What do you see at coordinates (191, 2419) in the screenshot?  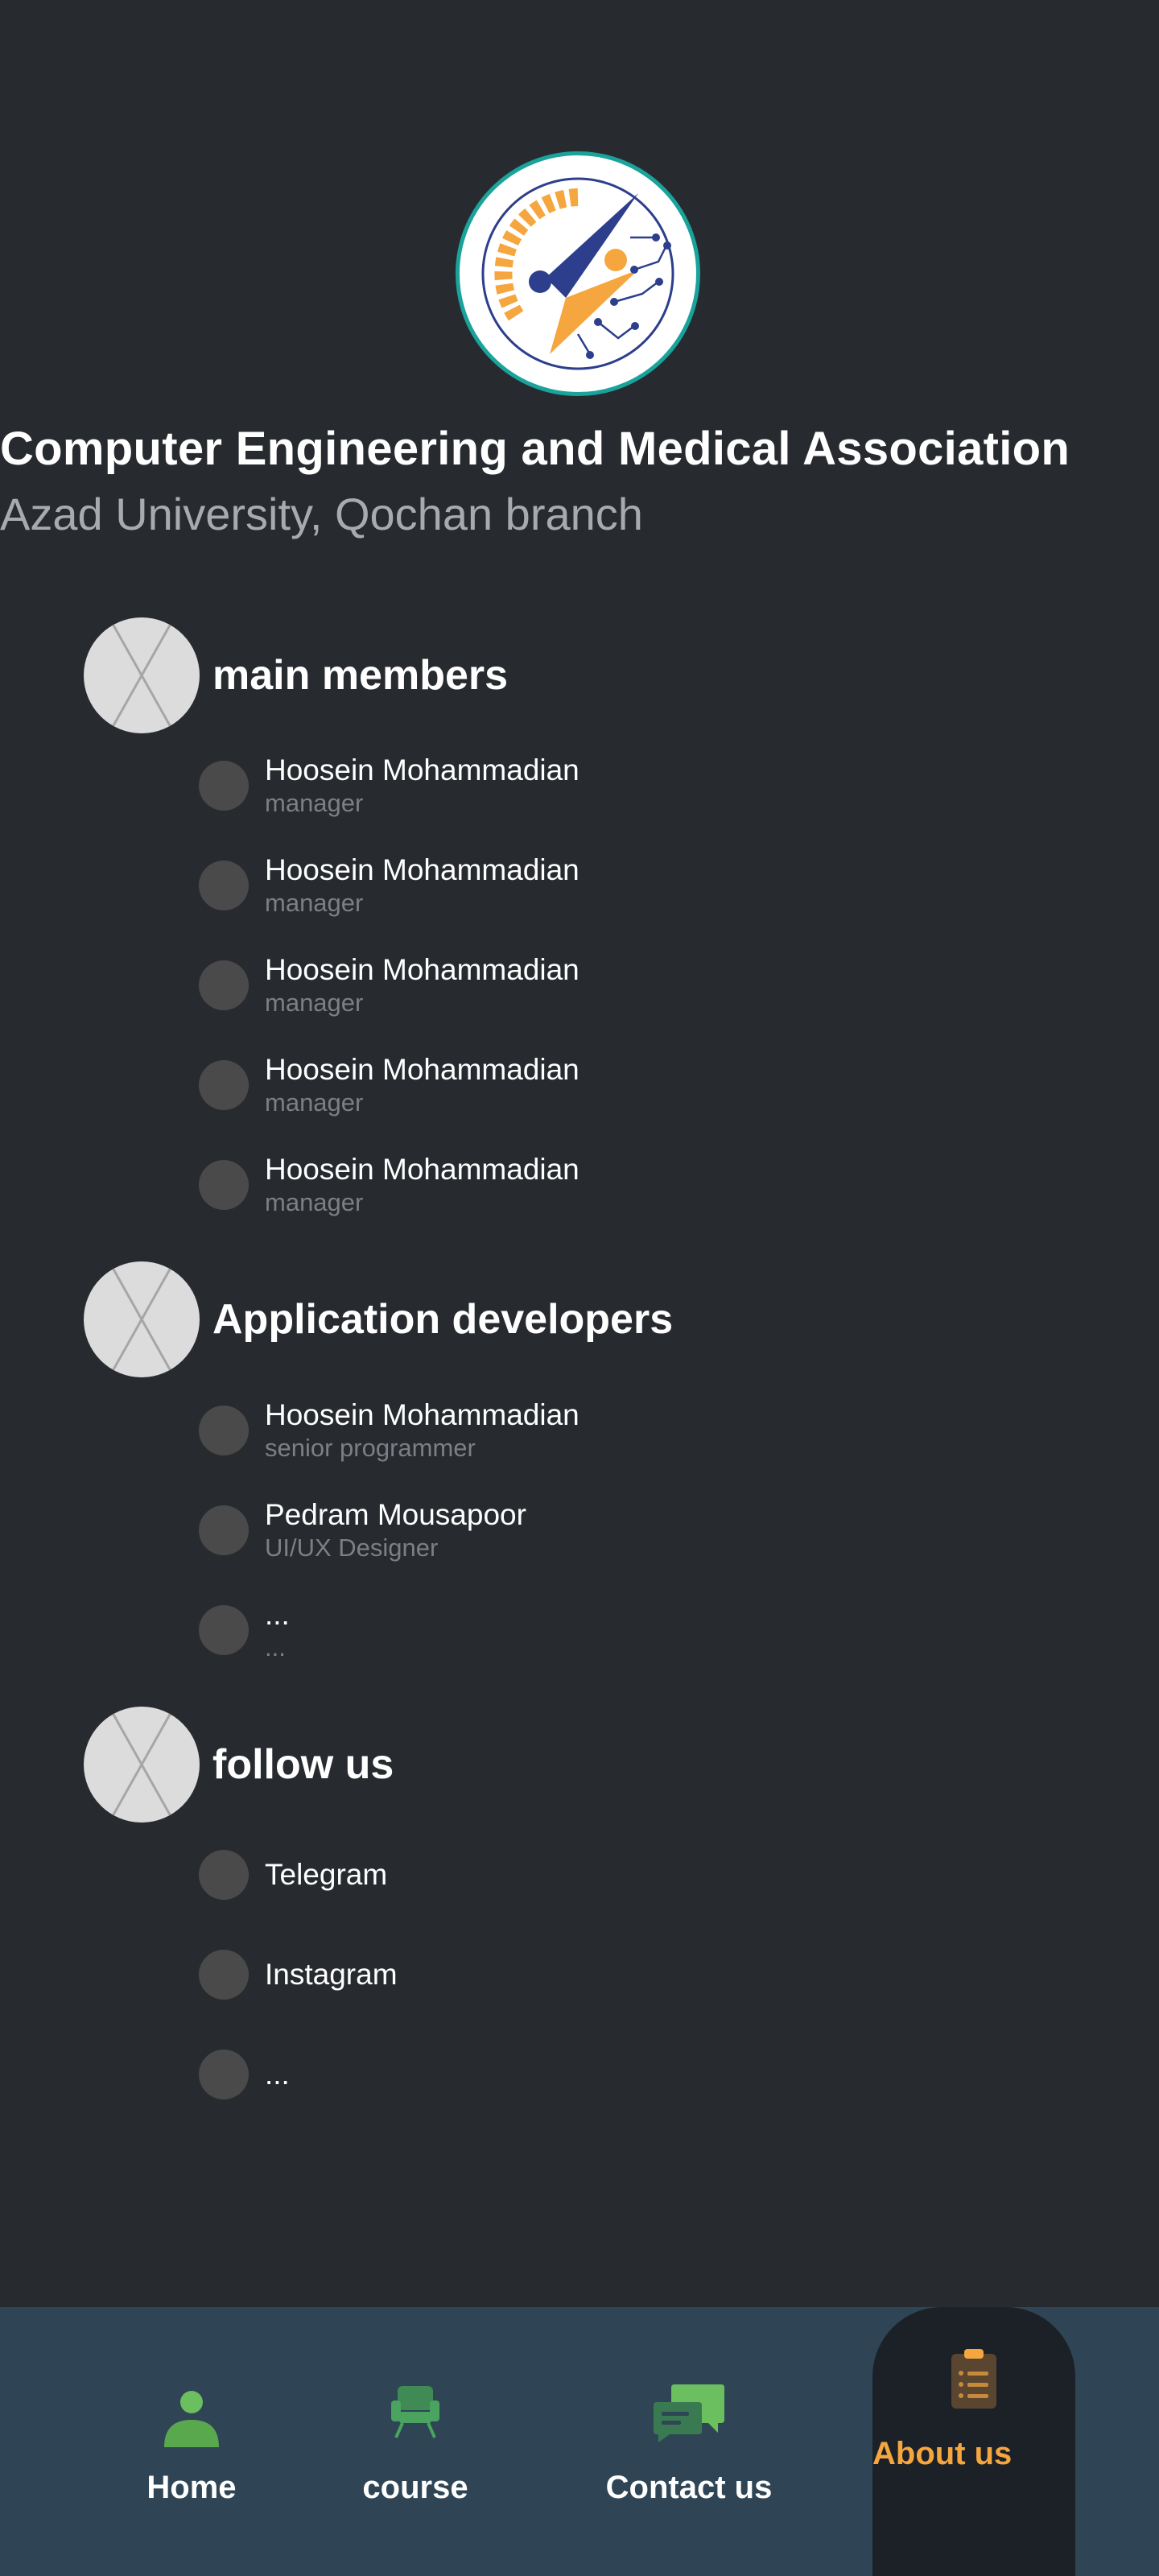 I see `person-icon` at bounding box center [191, 2419].